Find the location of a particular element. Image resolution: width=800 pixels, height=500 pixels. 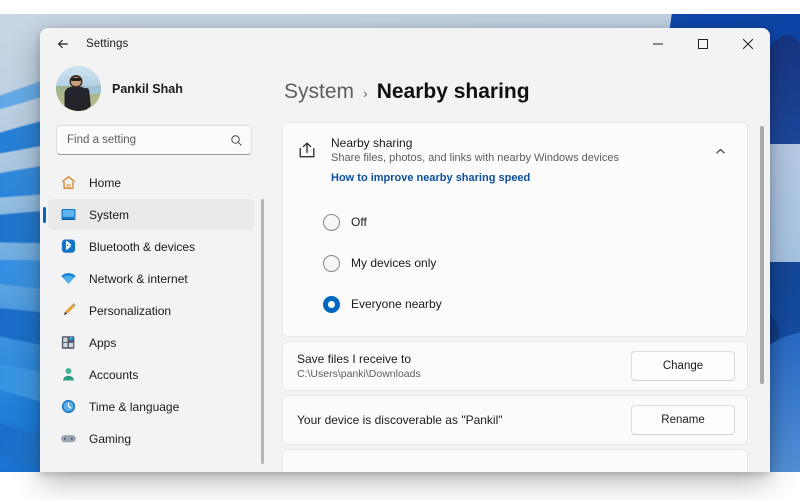

sidebar-item-label: Apps is located at coordinates (103, 342).